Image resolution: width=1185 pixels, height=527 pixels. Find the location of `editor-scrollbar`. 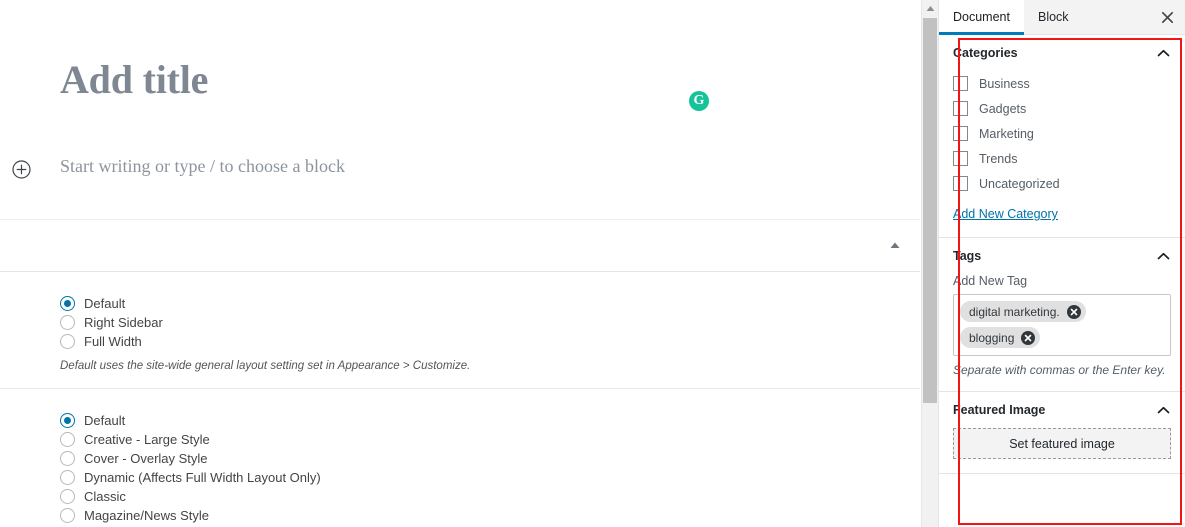

editor-scrollbar is located at coordinates (929, 263).